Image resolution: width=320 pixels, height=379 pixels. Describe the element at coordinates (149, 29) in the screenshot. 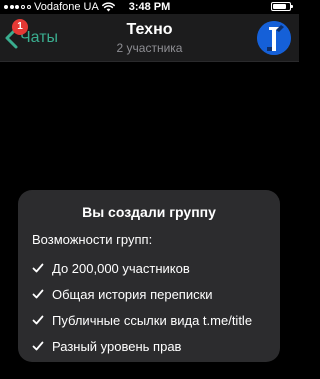

I see `chat-title: Техно` at that location.